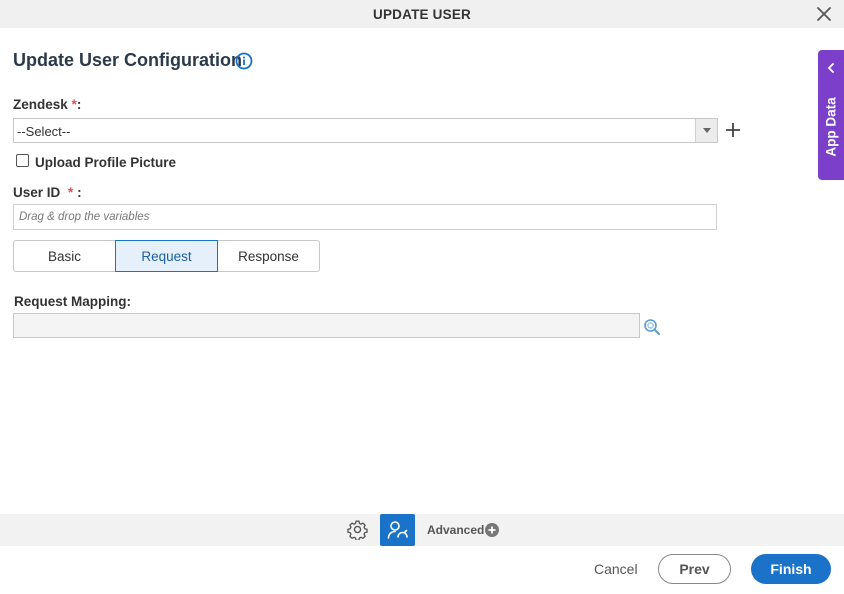 Image resolution: width=844 pixels, height=594 pixels. Describe the element at coordinates (128, 60) in the screenshot. I see `page-title: Update User Configuration` at that location.